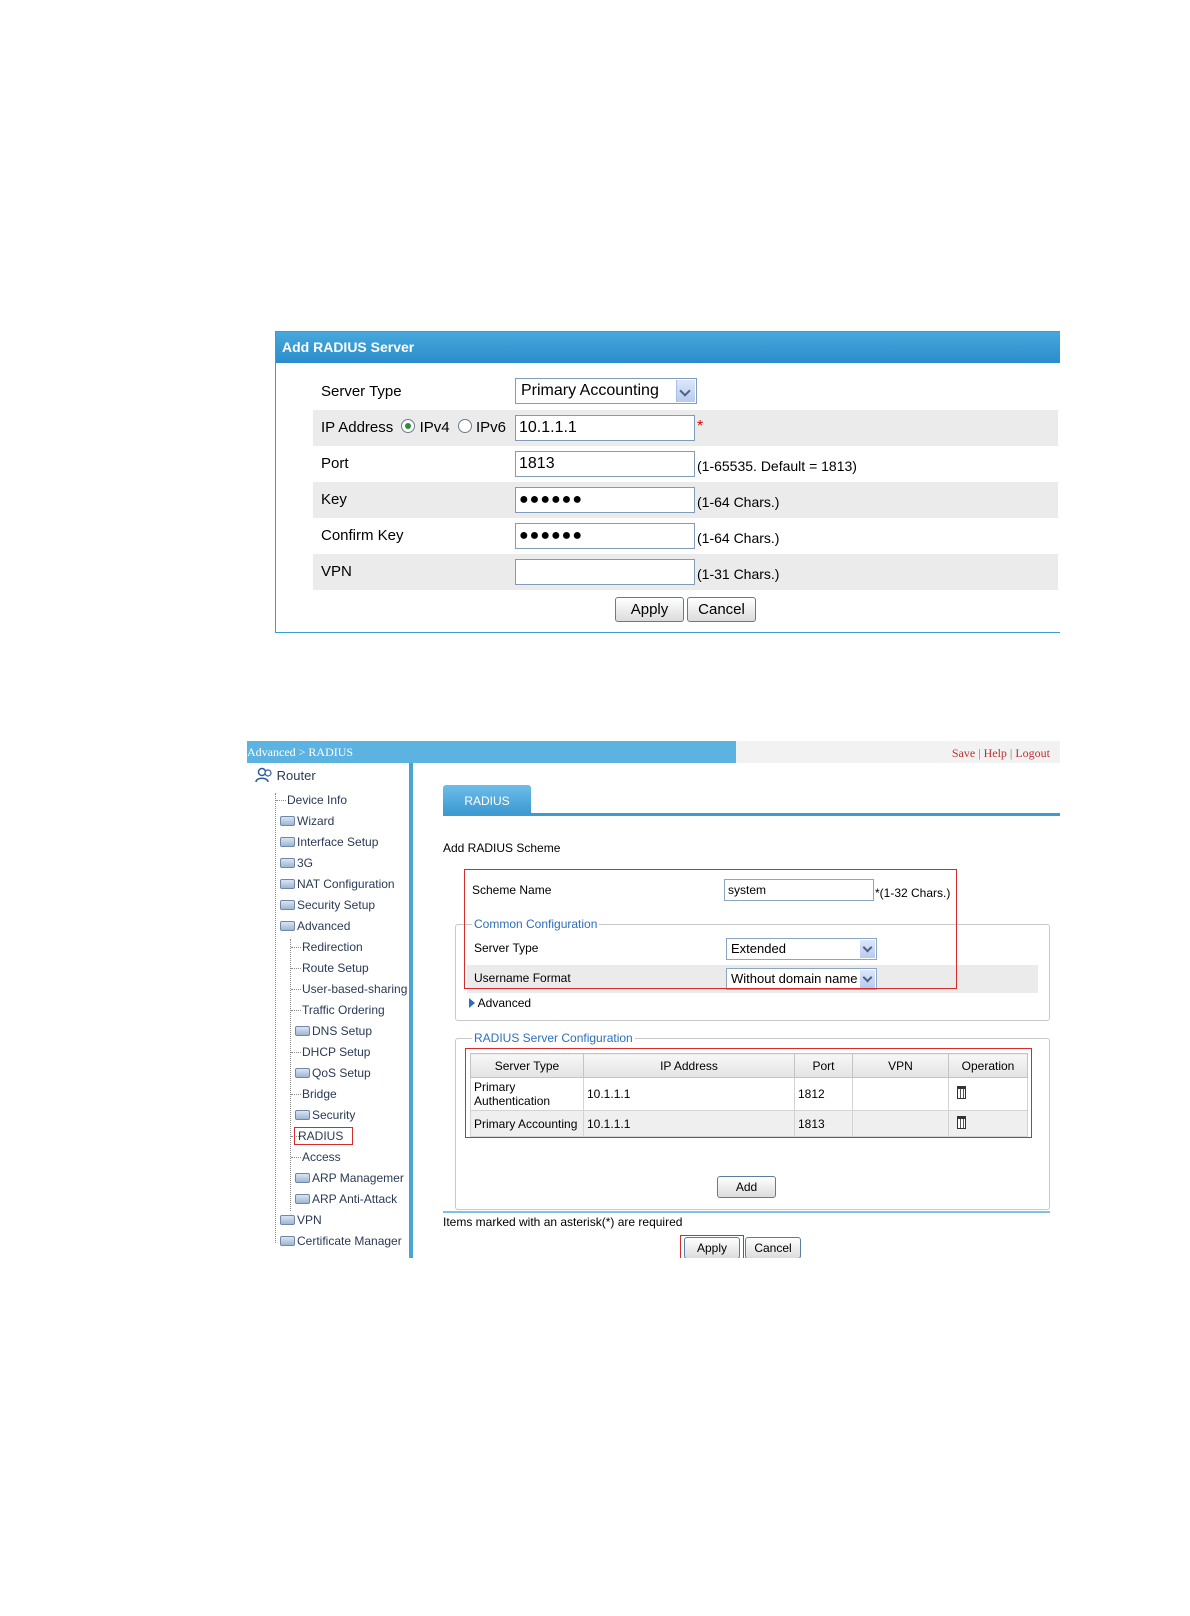 This screenshot has width=1190, height=1616. I want to click on add-button: Add, so click(746, 1187).